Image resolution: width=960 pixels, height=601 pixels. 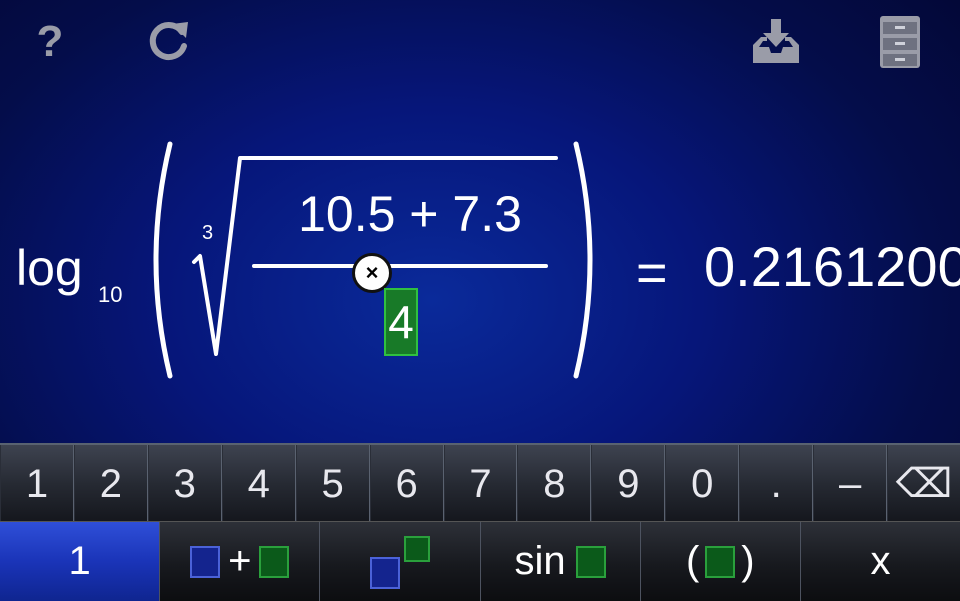 I want to click on power-template-button, so click(x=400, y=561).